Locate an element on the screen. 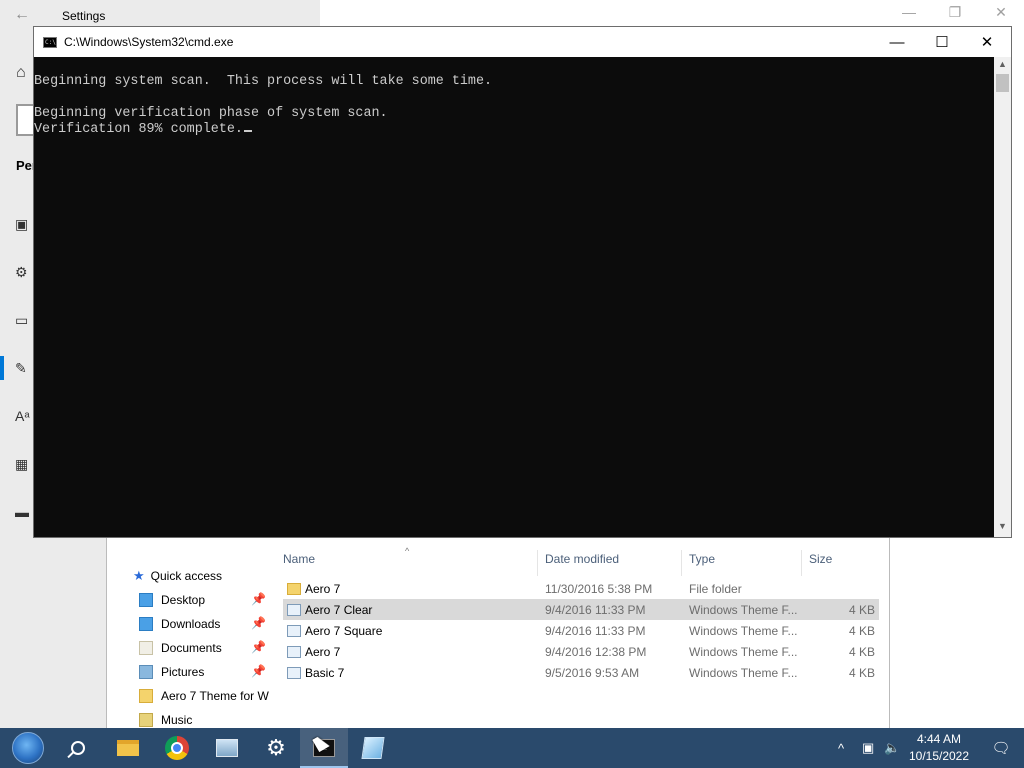  taskbar-settings: ⚙ is located at coordinates (276, 748).